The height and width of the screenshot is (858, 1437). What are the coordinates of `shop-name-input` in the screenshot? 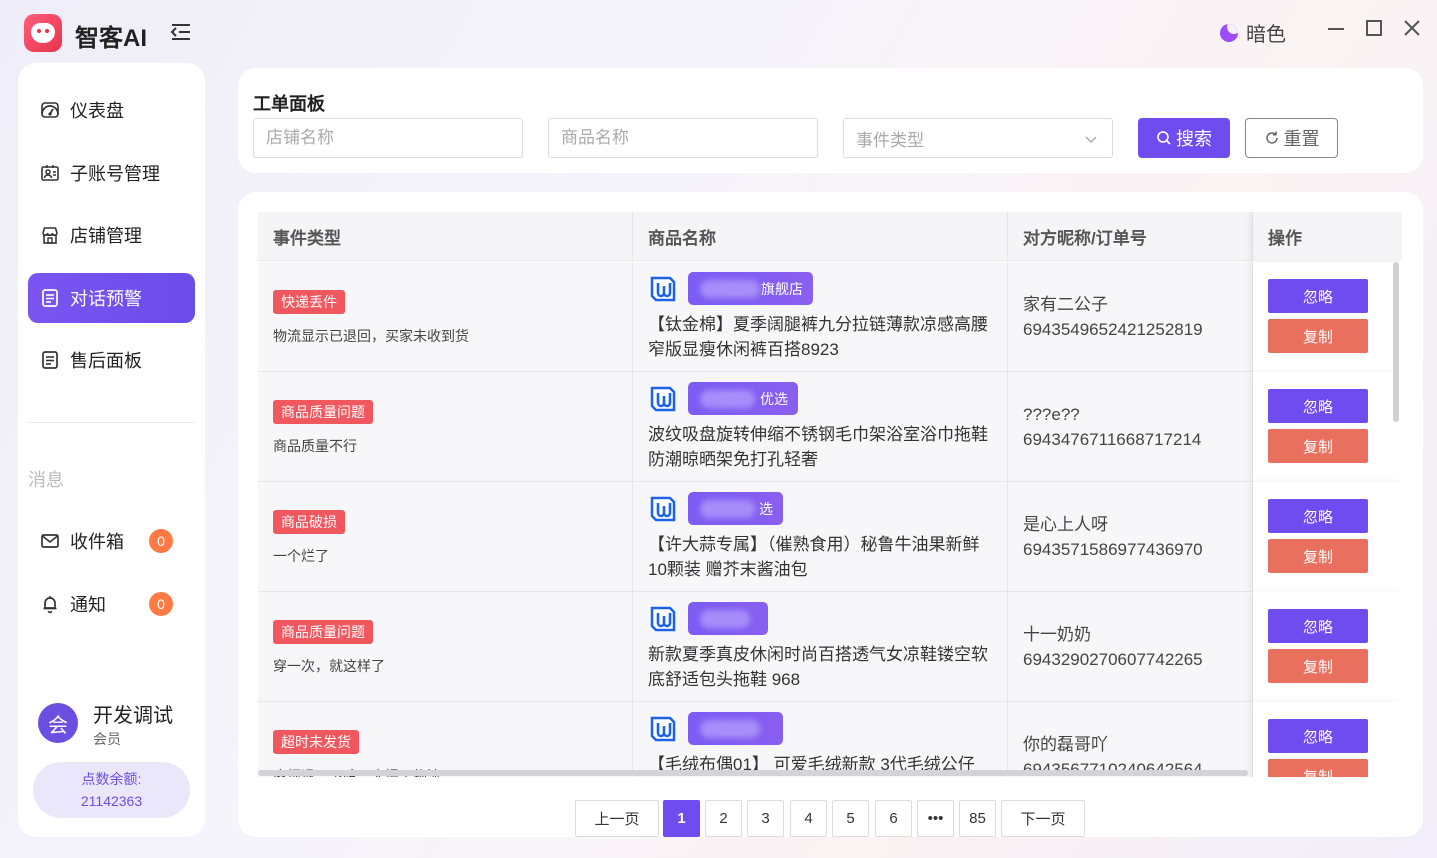 It's located at (388, 138).